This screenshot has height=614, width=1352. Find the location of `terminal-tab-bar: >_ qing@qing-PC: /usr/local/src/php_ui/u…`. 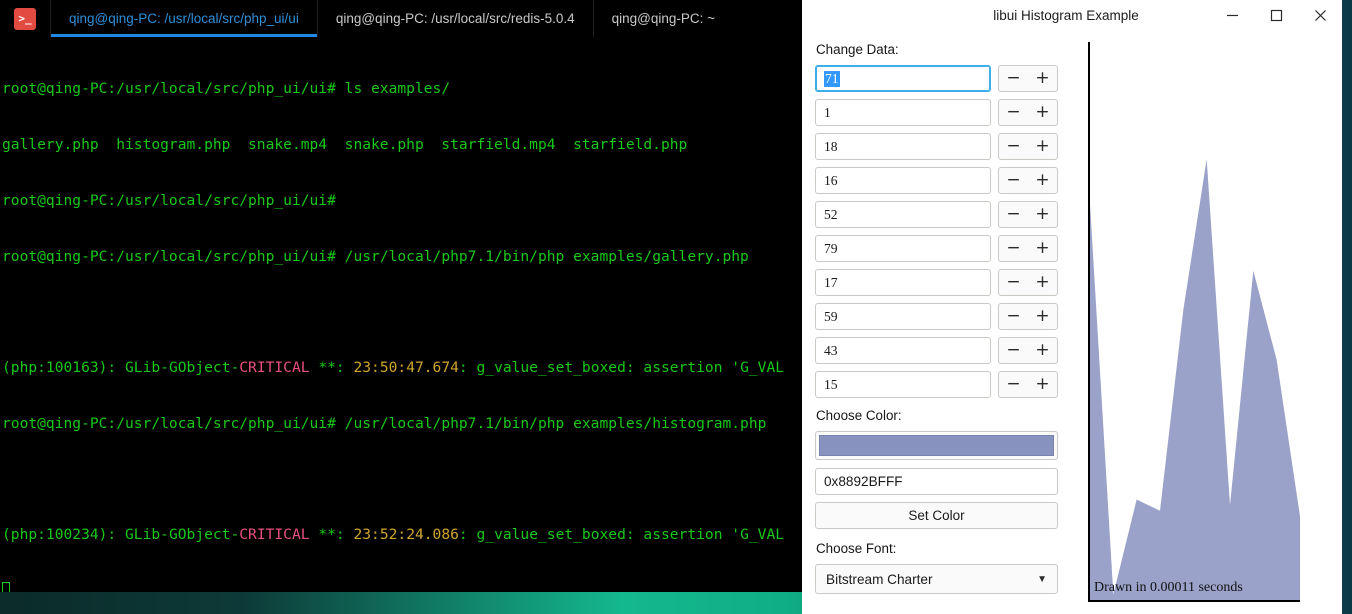

terminal-tab-bar: >_ qing@qing-PC: /usr/local/src/php_ui/u… is located at coordinates (465, 18).